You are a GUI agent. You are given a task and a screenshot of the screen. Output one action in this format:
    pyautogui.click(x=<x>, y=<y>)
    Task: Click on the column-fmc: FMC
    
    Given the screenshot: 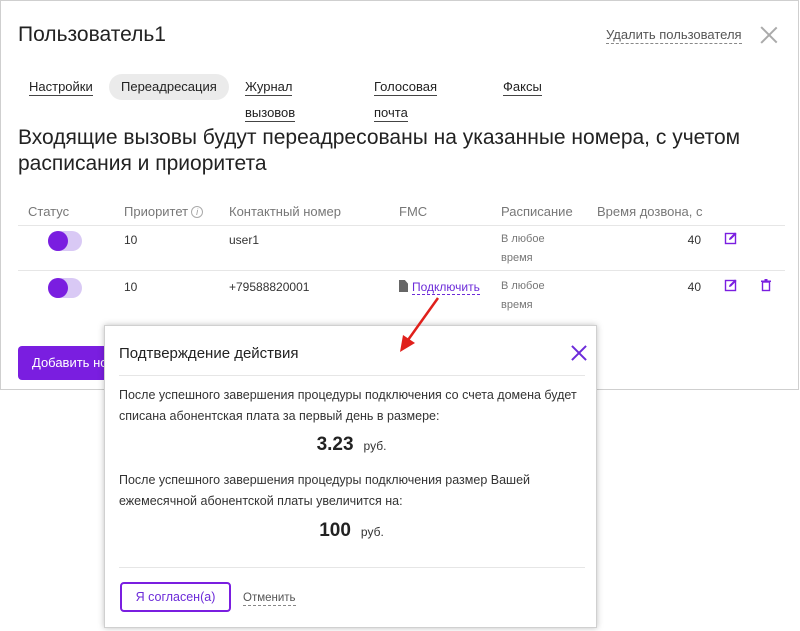 What is the action you would take?
    pyautogui.click(x=413, y=211)
    